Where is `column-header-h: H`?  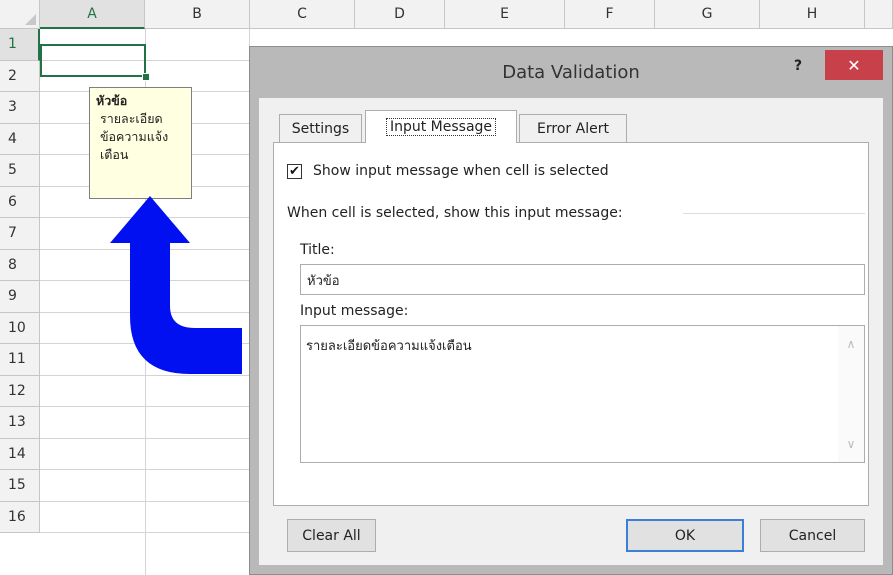
column-header-h: H is located at coordinates (812, 14).